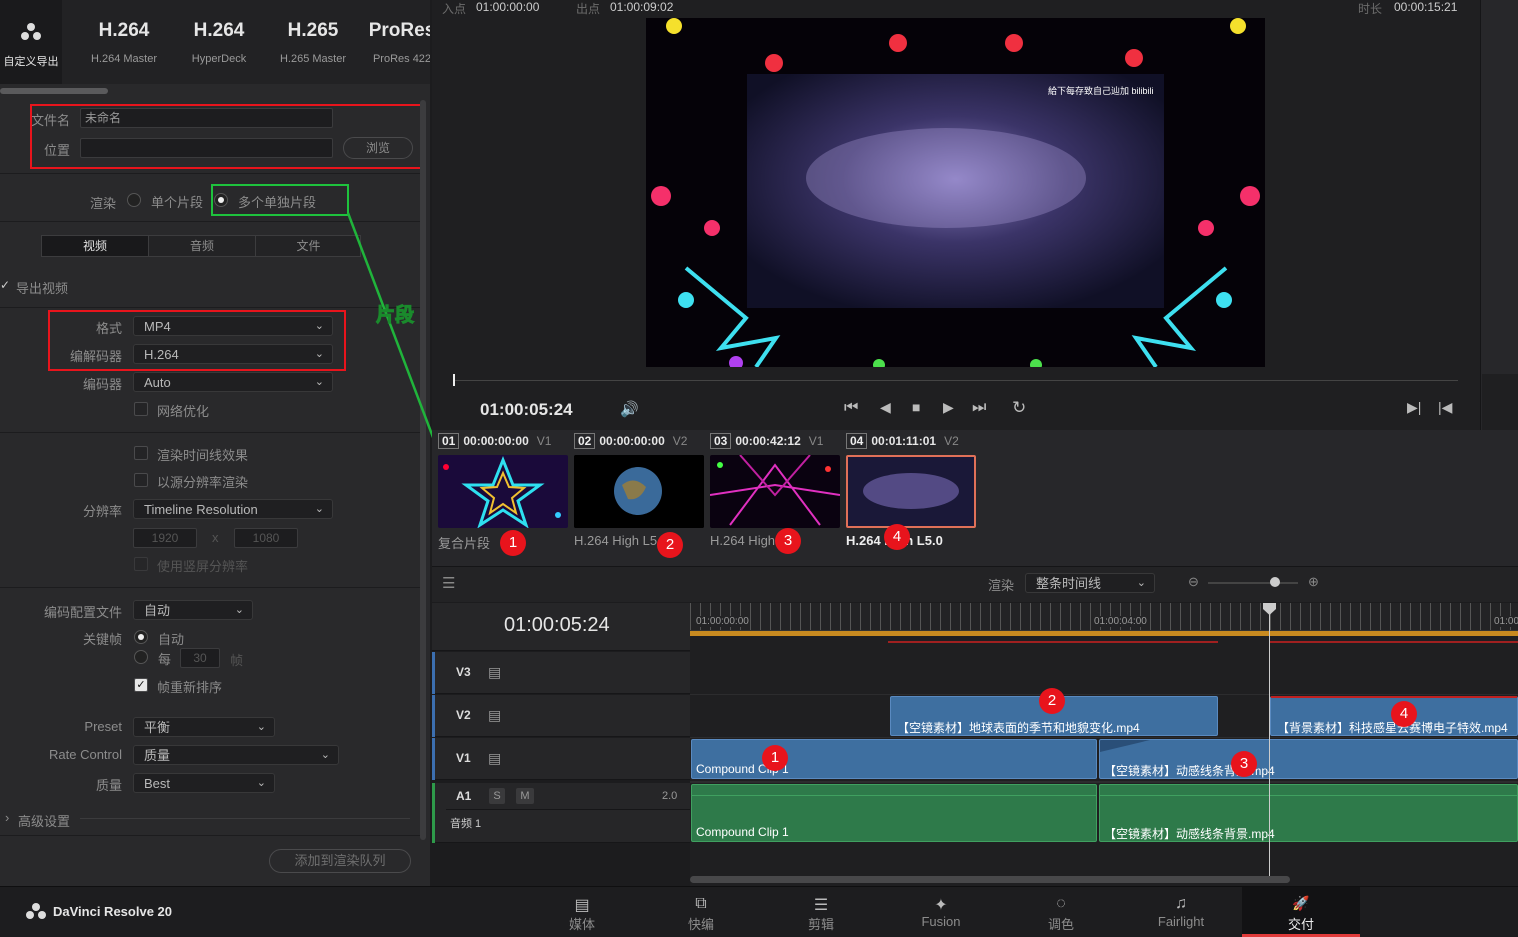 The width and height of the screenshot is (1518, 937). I want to click on settings-scrollbar, so click(423, 470).